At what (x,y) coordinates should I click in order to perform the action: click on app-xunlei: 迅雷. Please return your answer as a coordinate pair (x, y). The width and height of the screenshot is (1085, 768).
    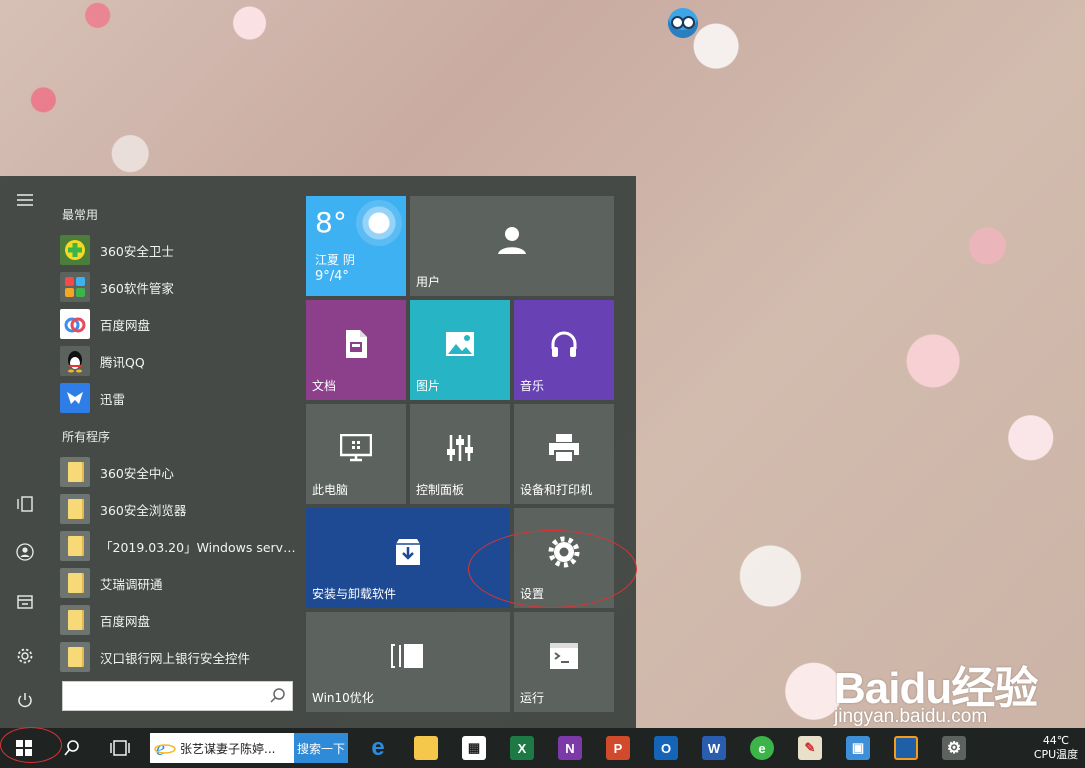
    Looking at the image, I should click on (178, 398).